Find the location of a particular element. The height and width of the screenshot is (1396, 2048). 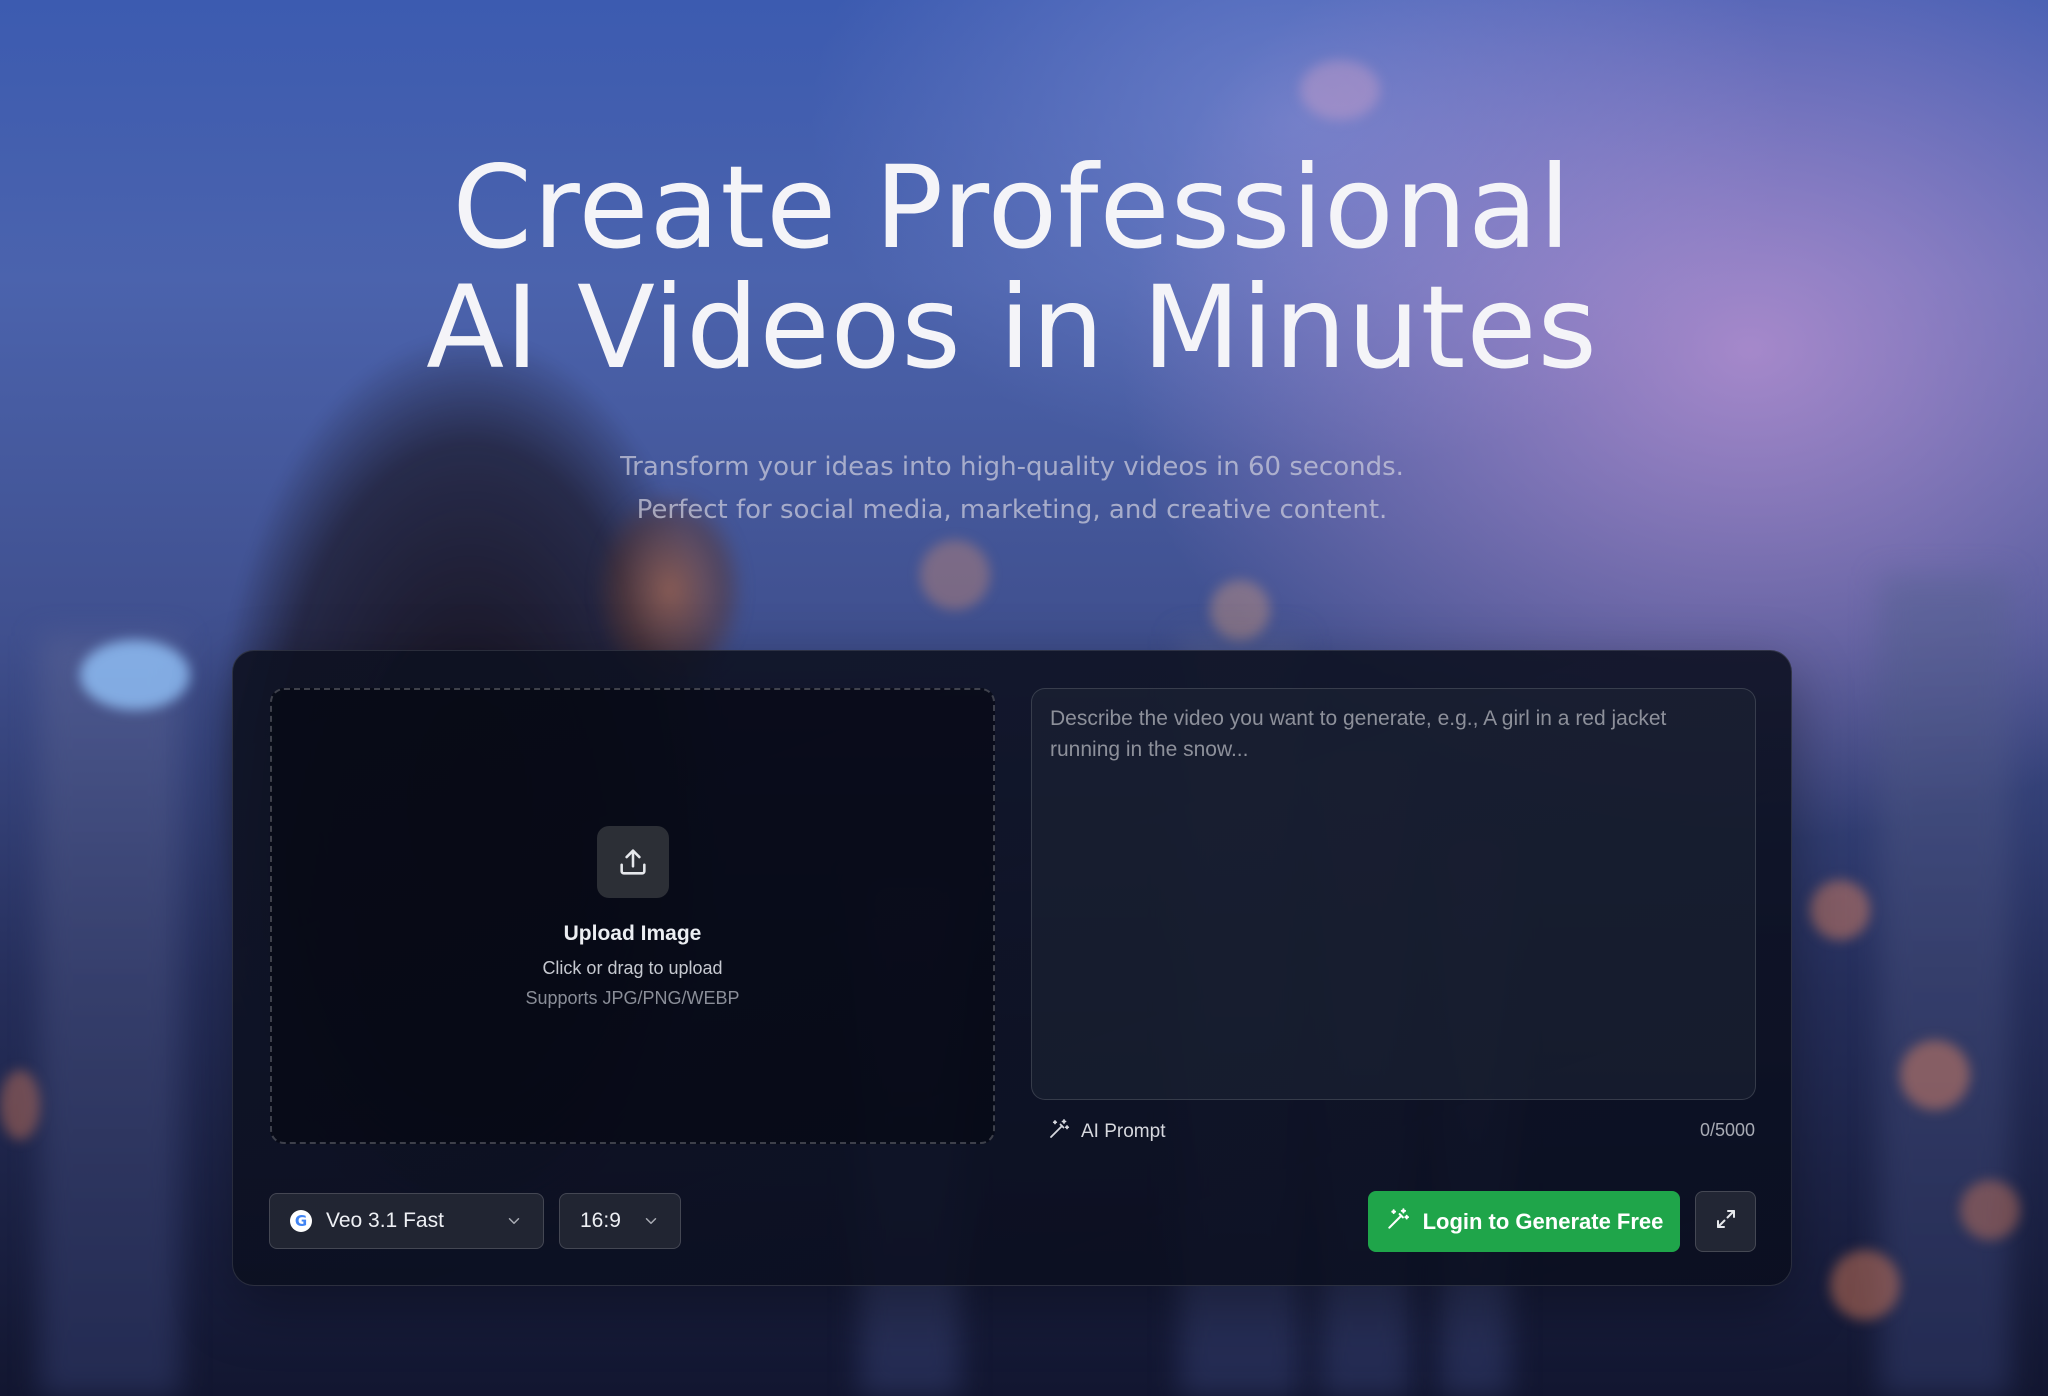

hero-title-line-2: AI Videos in Minutes is located at coordinates (1012, 327).